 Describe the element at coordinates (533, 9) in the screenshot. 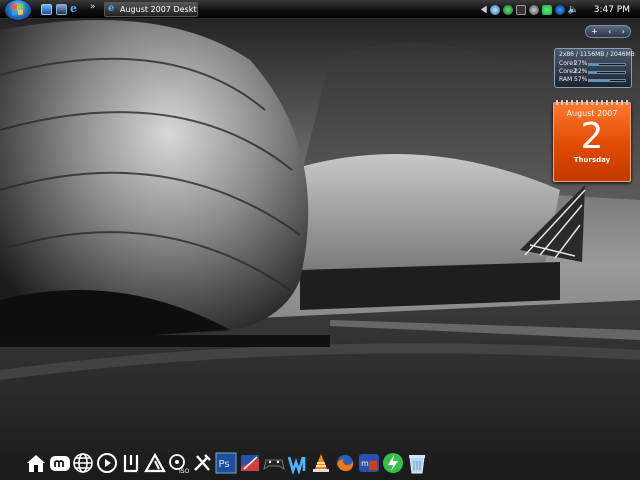

I see `tray-app-icon` at that location.